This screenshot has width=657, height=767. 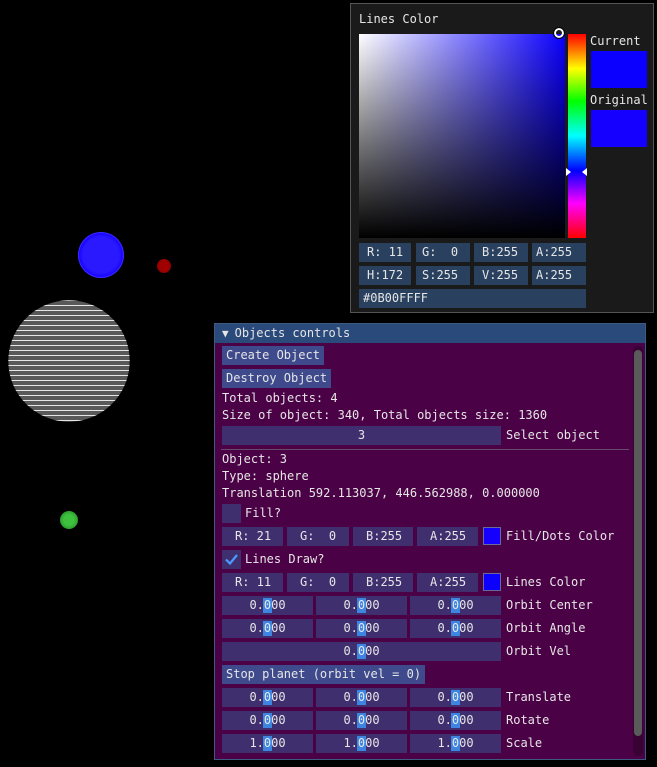 What do you see at coordinates (231, 513) in the screenshot?
I see `fill-checkbox` at bounding box center [231, 513].